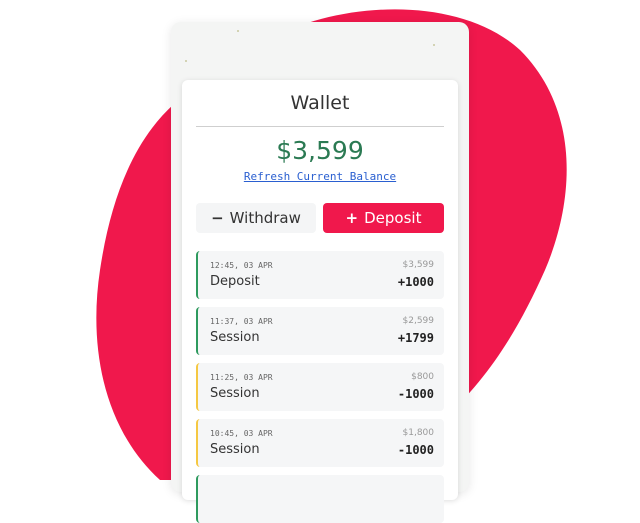 This screenshot has width=640, height=523. Describe the element at coordinates (320, 150) in the screenshot. I see `current-balance: $3,599` at that location.